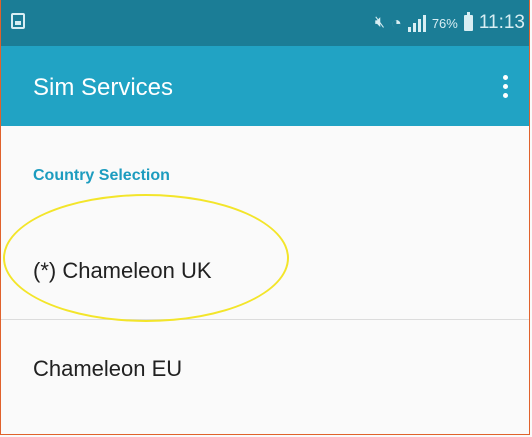 This screenshot has height=437, width=532. What do you see at coordinates (103, 87) in the screenshot?
I see `page-title: Sim Services` at bounding box center [103, 87].